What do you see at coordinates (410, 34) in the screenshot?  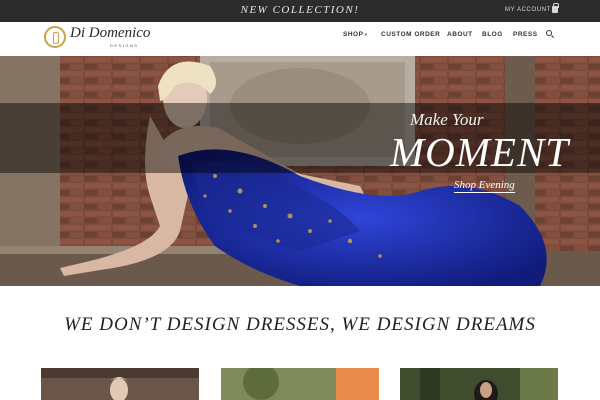 I see `nav-item-custom-order: CUSTOM ORDER` at bounding box center [410, 34].